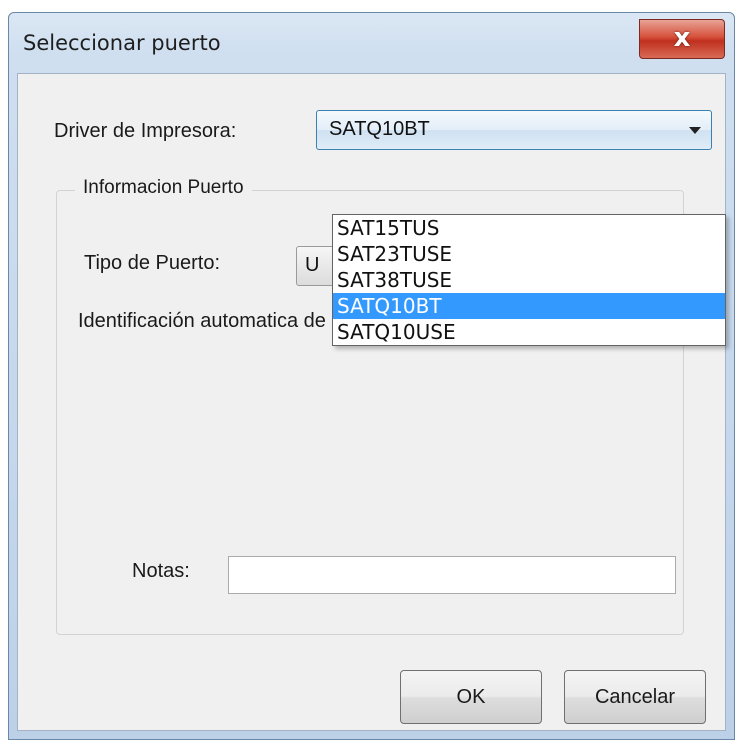 This screenshot has width=735, height=740. Describe the element at coordinates (379, 129) in the screenshot. I see `driver-select-value: SATQ10BT` at that location.